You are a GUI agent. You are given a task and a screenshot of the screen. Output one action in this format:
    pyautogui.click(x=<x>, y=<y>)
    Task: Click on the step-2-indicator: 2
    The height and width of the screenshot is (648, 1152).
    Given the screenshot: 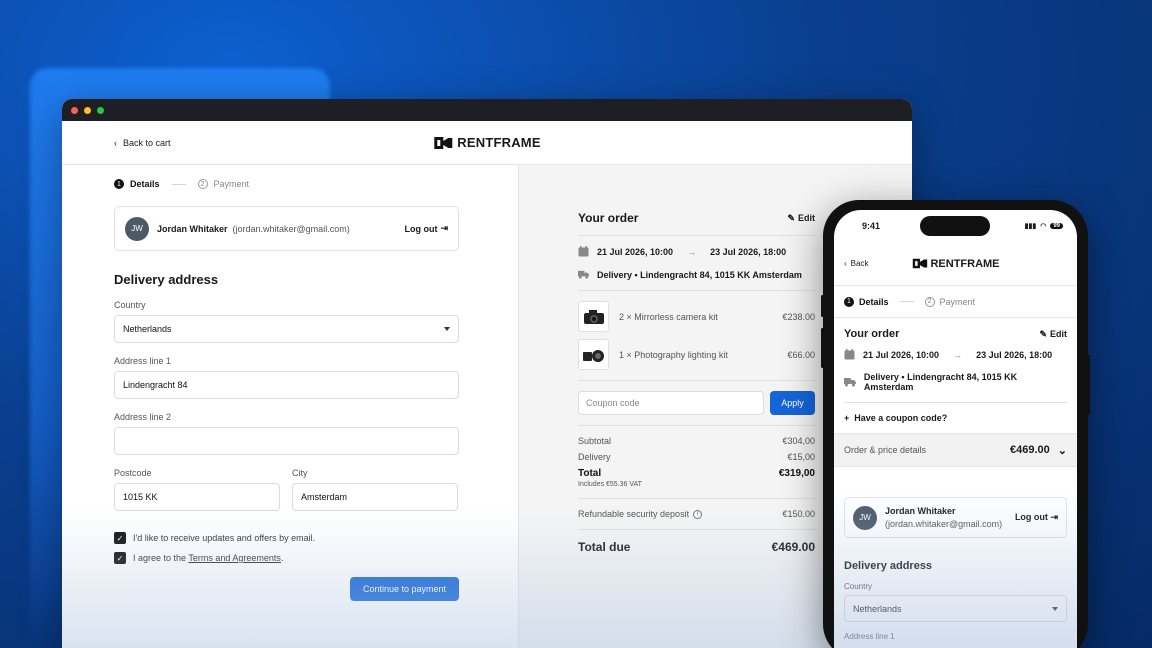 What is the action you would take?
    pyautogui.click(x=202, y=184)
    